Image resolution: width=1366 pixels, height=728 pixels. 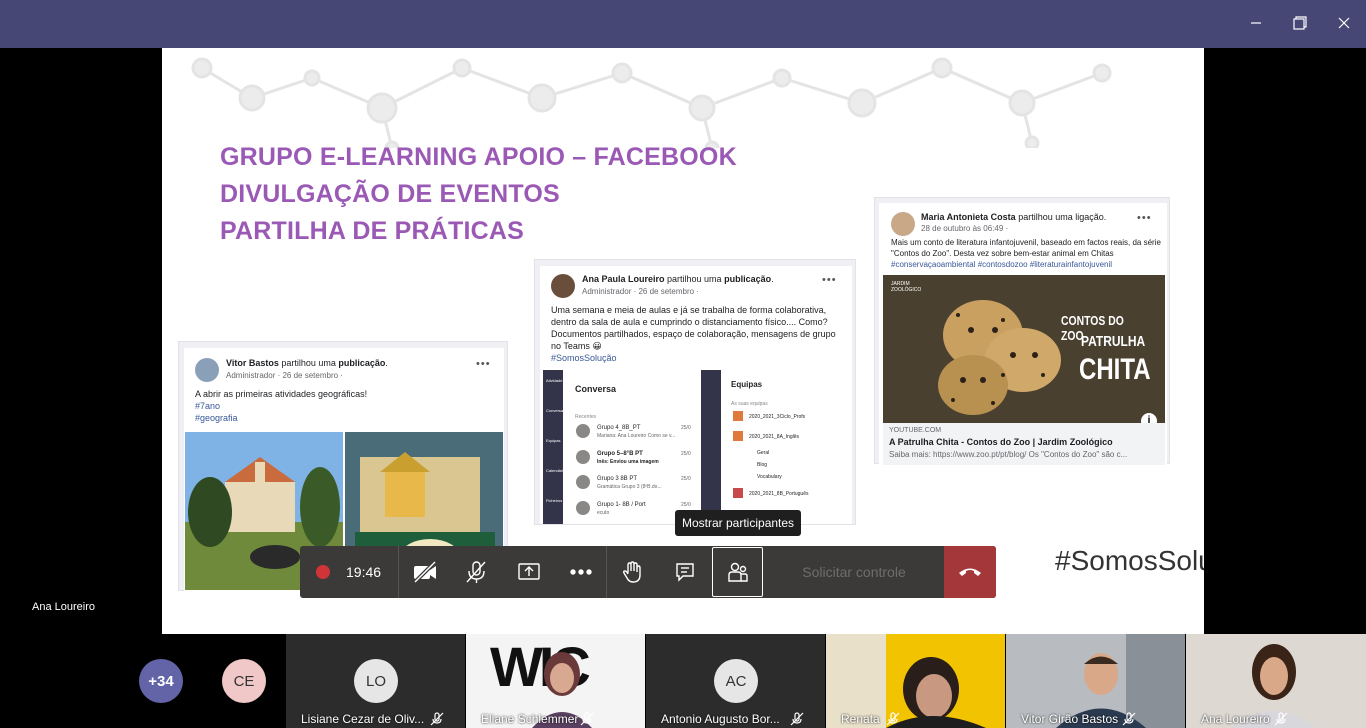 What do you see at coordinates (749, 404) in the screenshot?
I see `teams-label: As suas equipas` at bounding box center [749, 404].